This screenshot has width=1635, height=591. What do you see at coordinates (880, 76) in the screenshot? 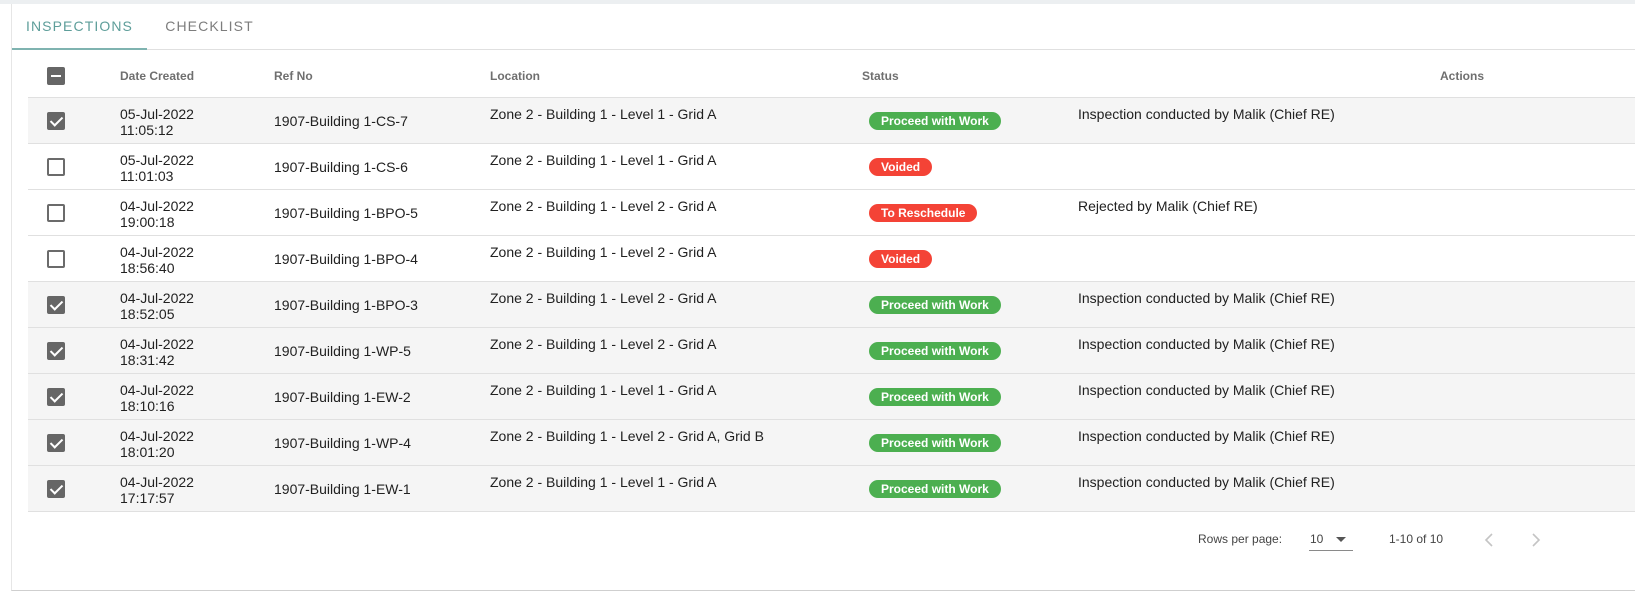
I see `header-status: Status` at bounding box center [880, 76].